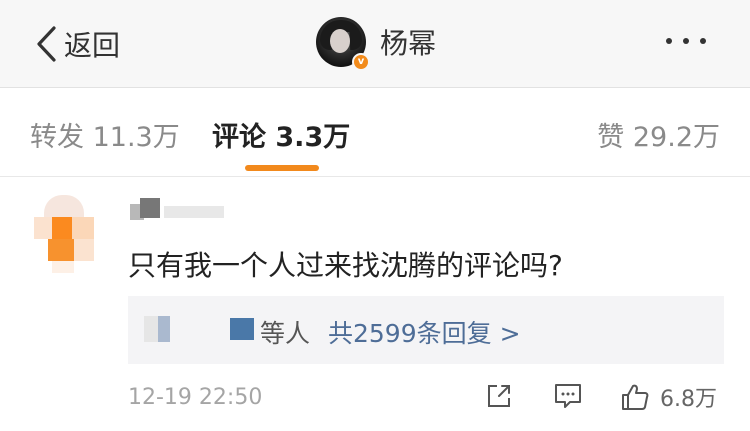 The width and height of the screenshot is (750, 431). Describe the element at coordinates (345, 265) in the screenshot. I see `comment-text: 只有我一个人过来找沈腾的评论吗?` at that location.